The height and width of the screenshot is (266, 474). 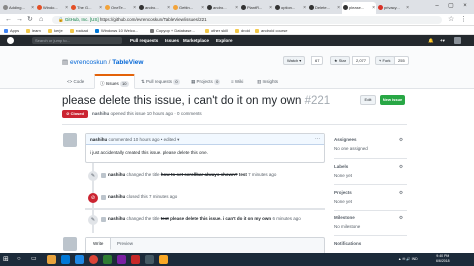 What do you see at coordinates (408, 259) in the screenshot?
I see `system-tray: ▲ ✉ 🔊 IND` at bounding box center [408, 259].